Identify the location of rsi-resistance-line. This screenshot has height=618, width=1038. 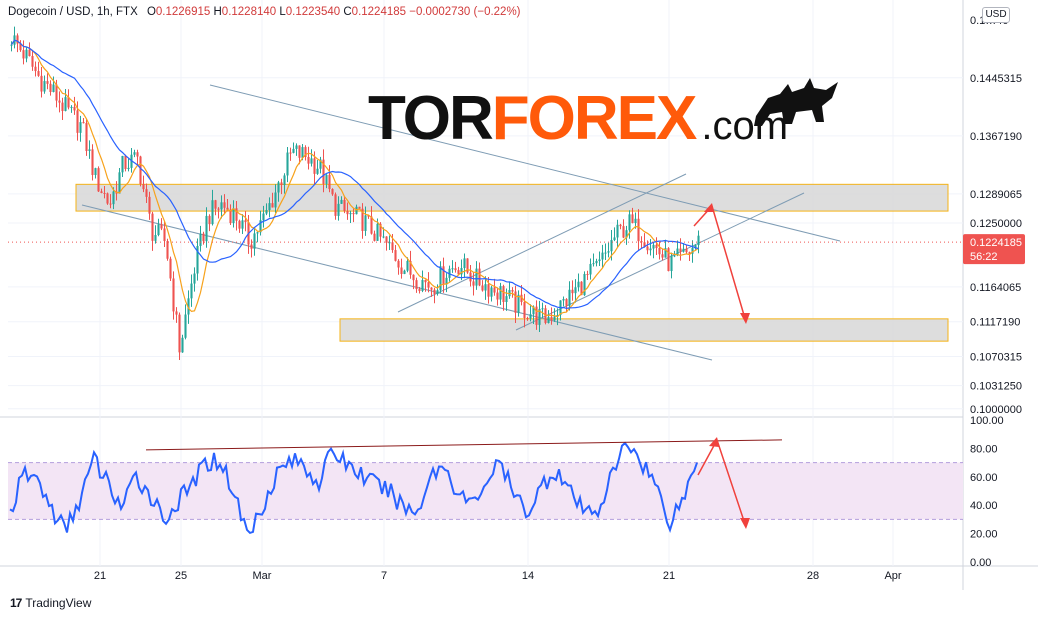
(464, 445).